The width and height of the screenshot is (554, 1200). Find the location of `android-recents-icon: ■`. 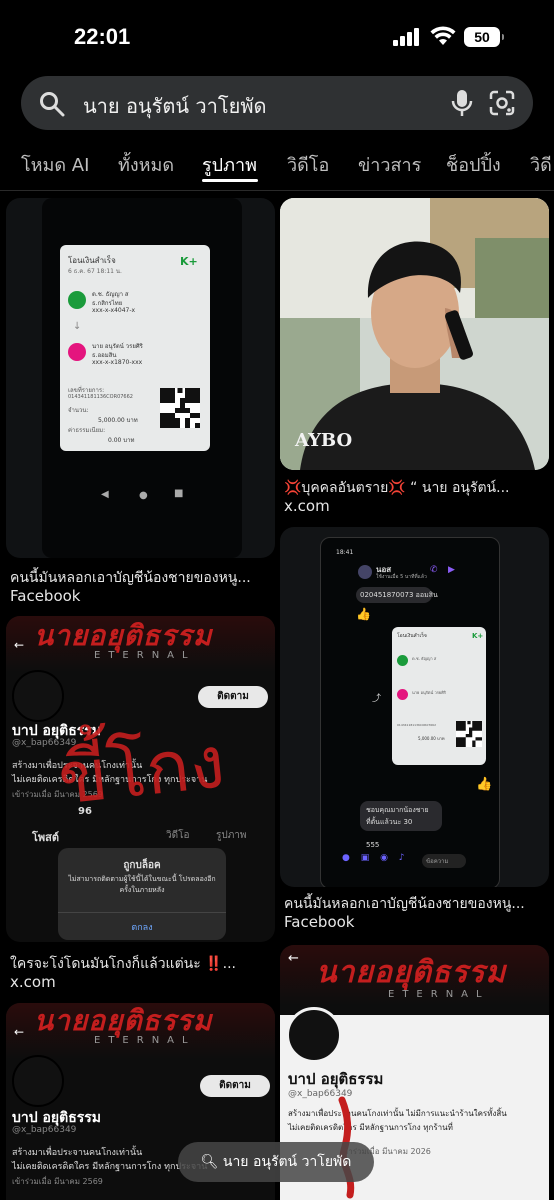

android-recents-icon: ■ is located at coordinates (179, 493).